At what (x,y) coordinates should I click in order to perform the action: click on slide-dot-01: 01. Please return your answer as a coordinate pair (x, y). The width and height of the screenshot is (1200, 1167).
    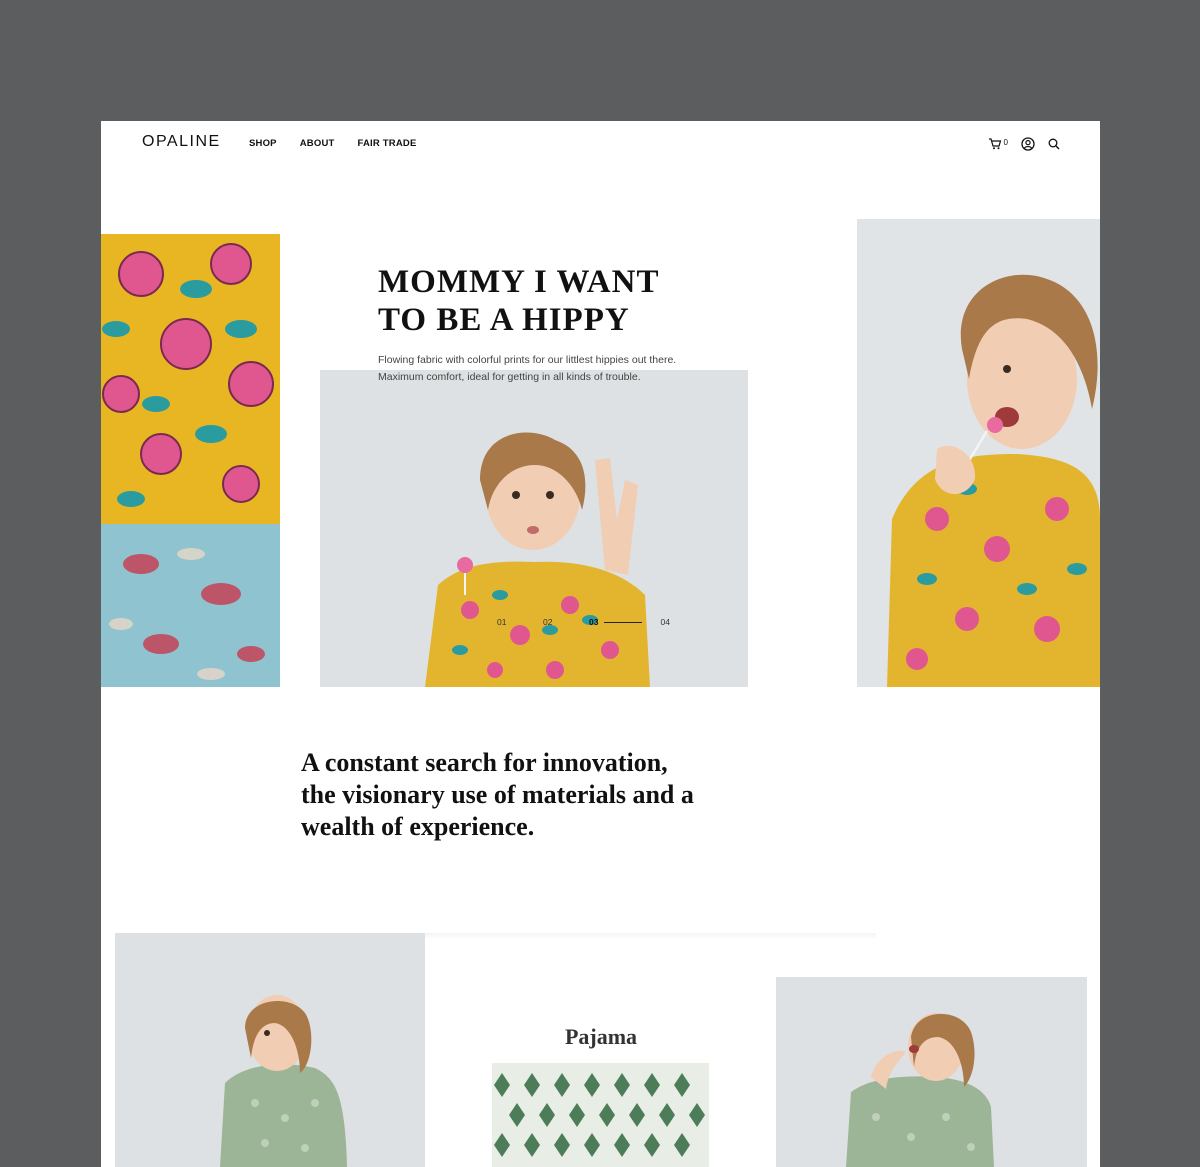
    Looking at the image, I should click on (520, 622).